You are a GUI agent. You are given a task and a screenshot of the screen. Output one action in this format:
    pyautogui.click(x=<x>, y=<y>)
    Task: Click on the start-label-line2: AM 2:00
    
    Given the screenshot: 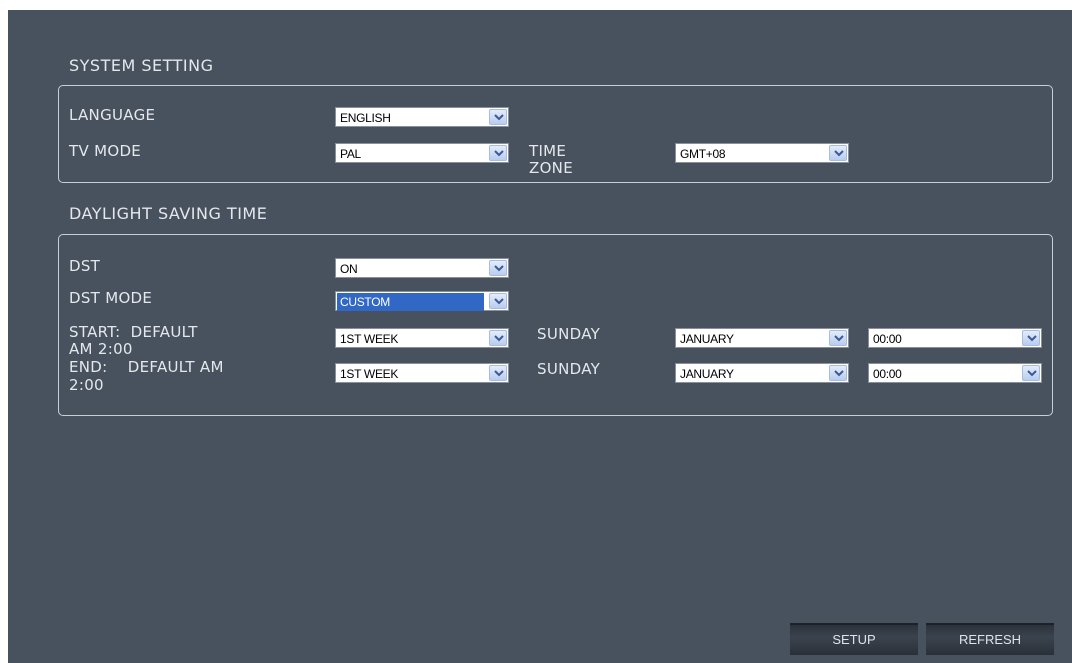 What is the action you would take?
    pyautogui.click(x=101, y=349)
    